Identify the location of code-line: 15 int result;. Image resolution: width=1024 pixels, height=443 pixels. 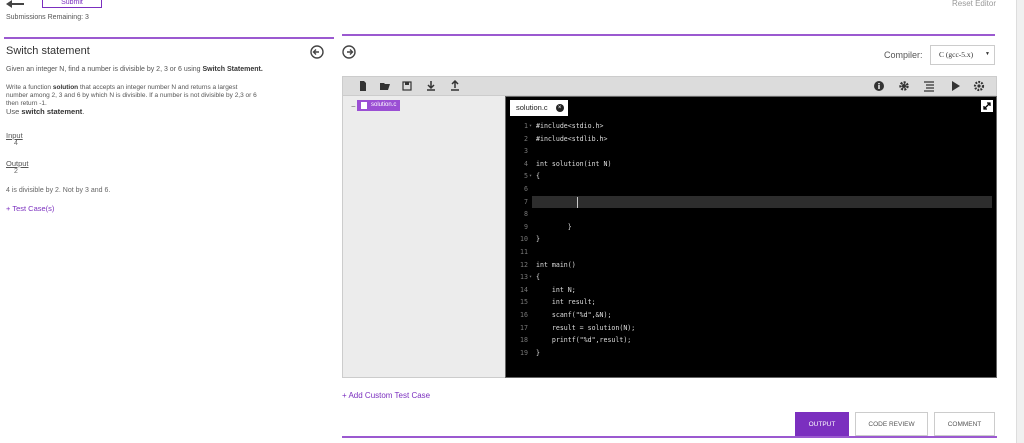
(751, 302).